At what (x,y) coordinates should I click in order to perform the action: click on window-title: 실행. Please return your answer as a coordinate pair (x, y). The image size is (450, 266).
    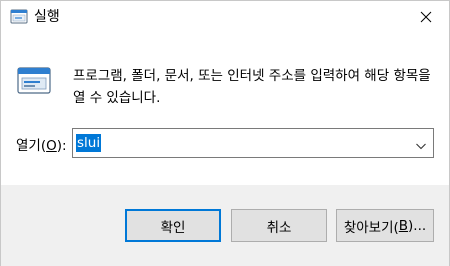
    Looking at the image, I should click on (47, 17).